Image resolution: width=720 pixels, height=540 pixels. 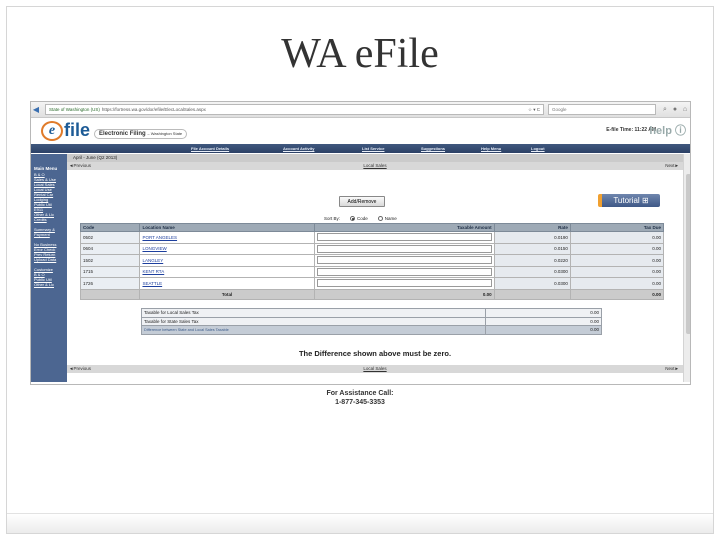 I want to click on row-location-link: KENT RTA, so click(x=227, y=271).